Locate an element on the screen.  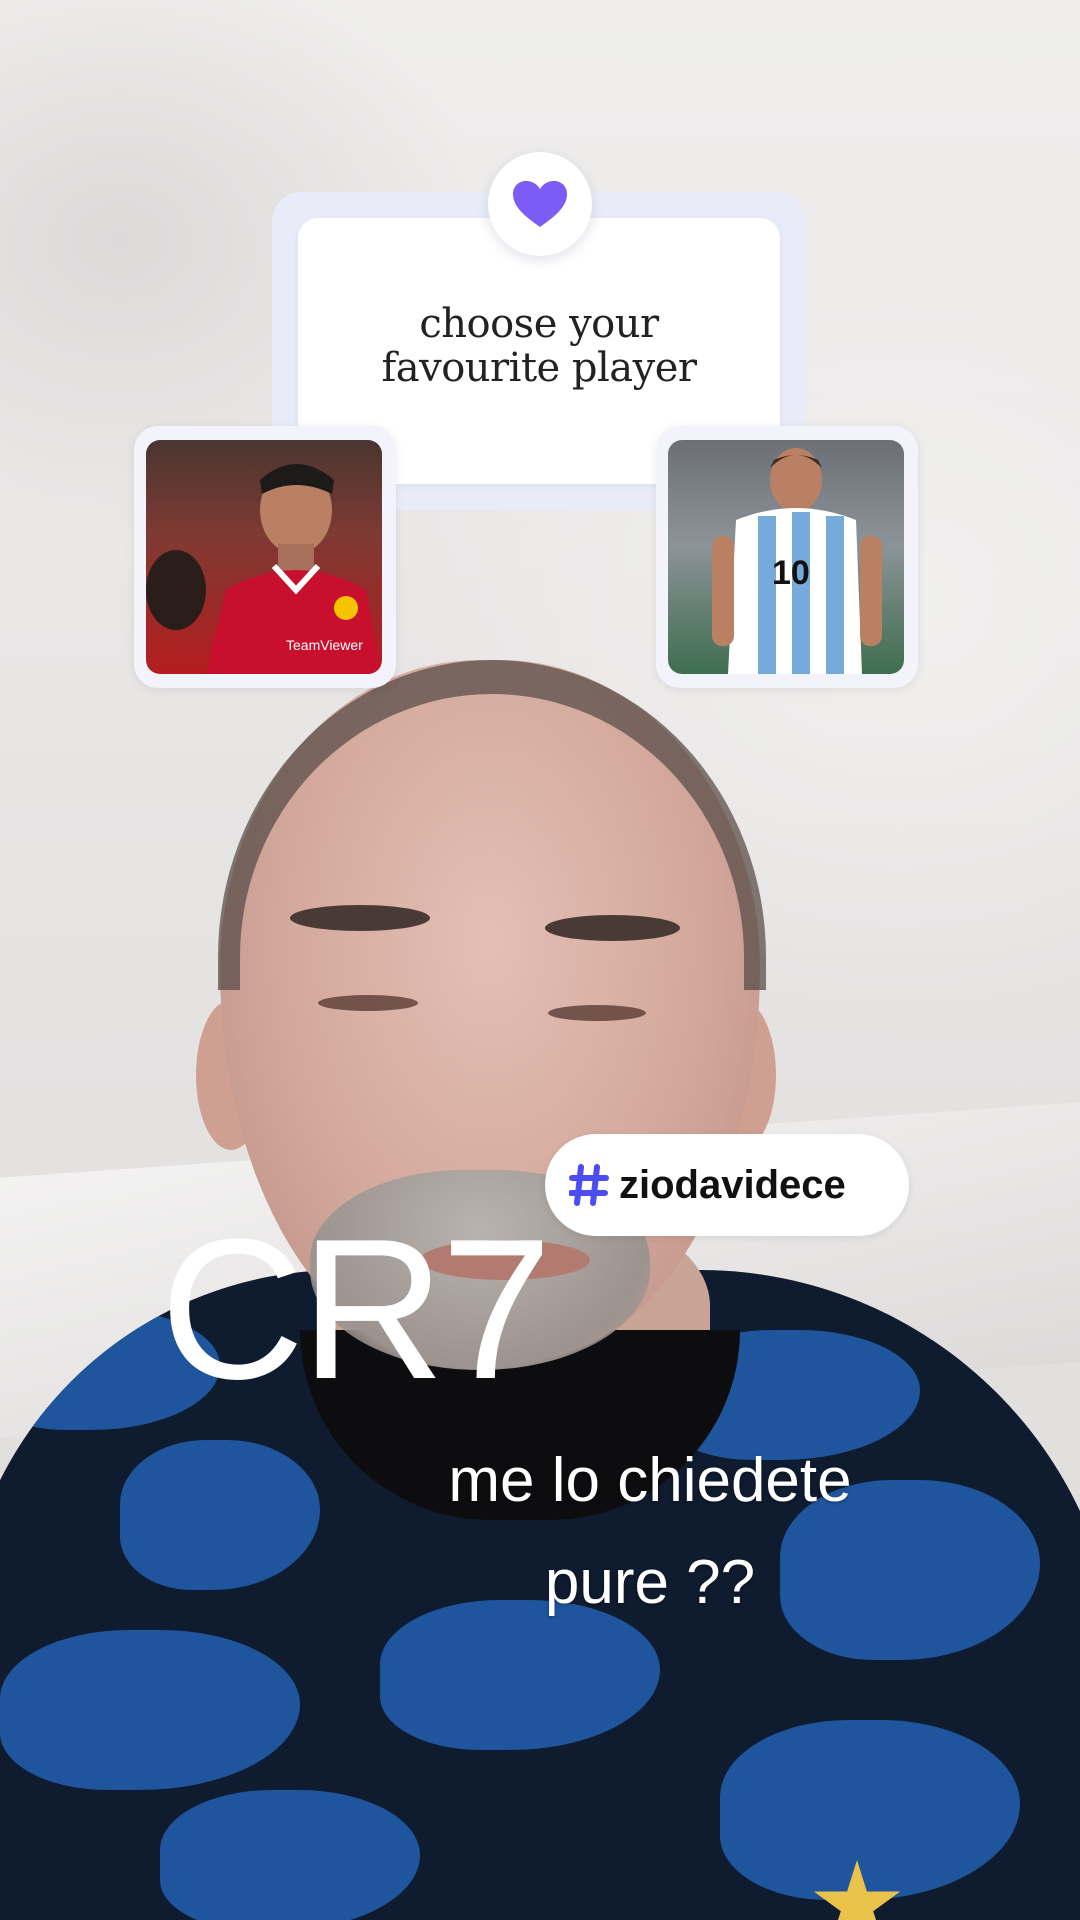
hashtag-icon is located at coordinates (589, 1185).